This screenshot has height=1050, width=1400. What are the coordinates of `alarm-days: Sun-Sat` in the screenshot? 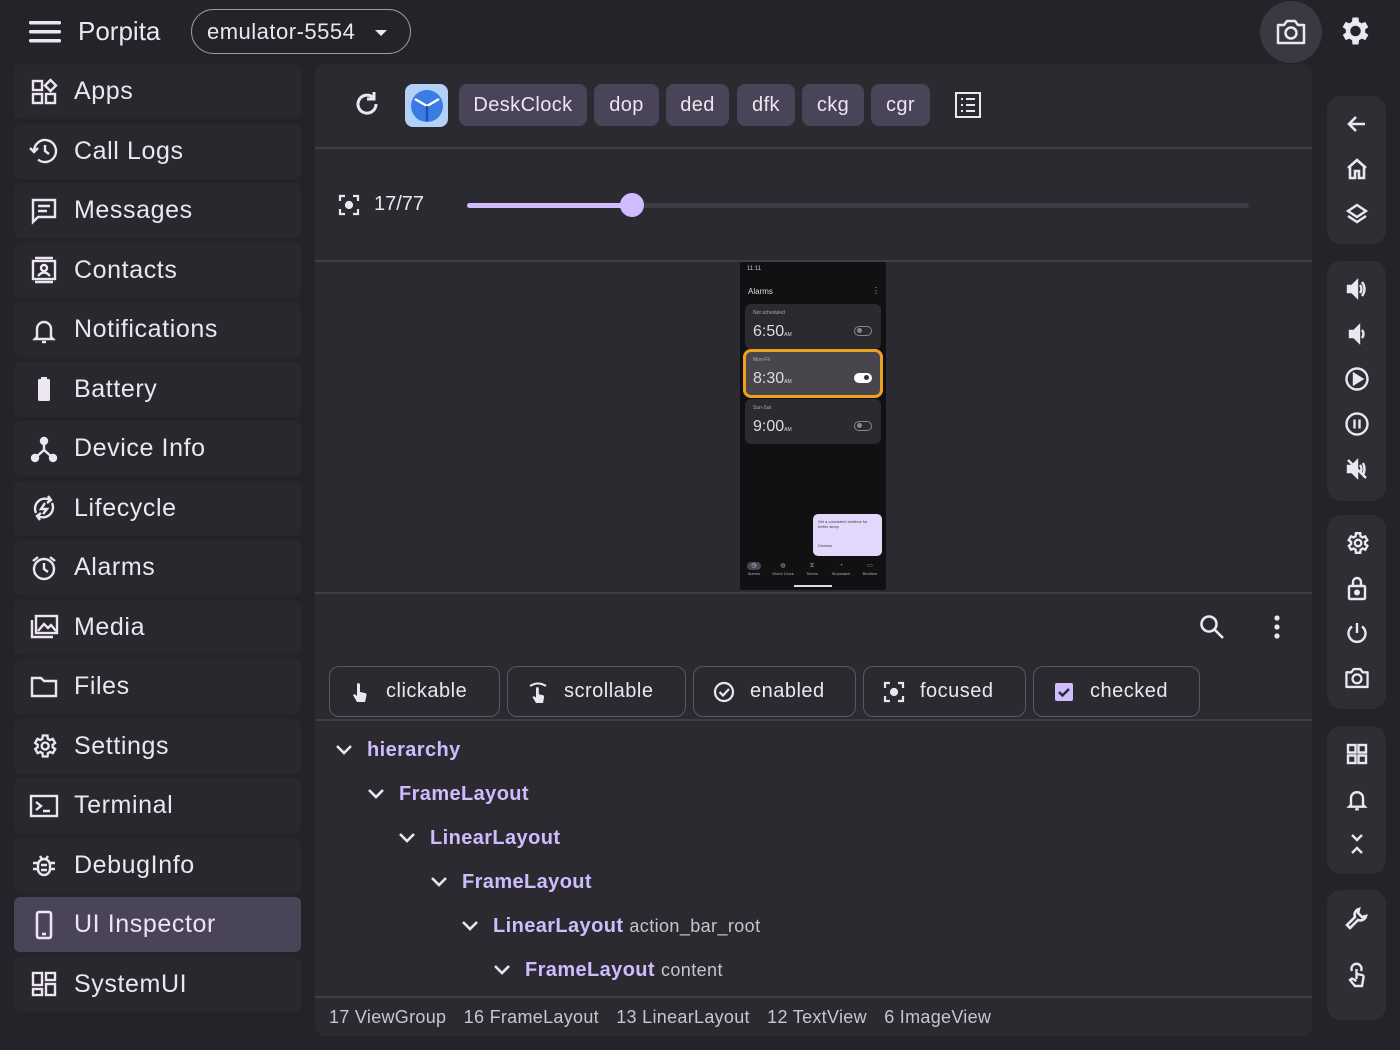 It's located at (762, 408).